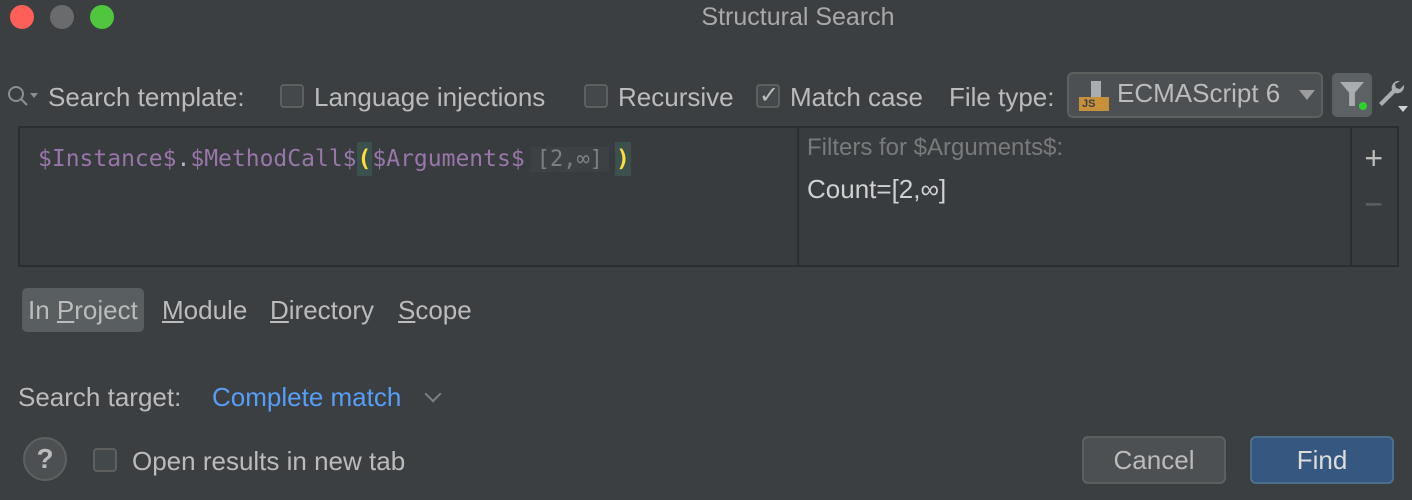  I want to click on cancel-button: Cancel, so click(1154, 460).